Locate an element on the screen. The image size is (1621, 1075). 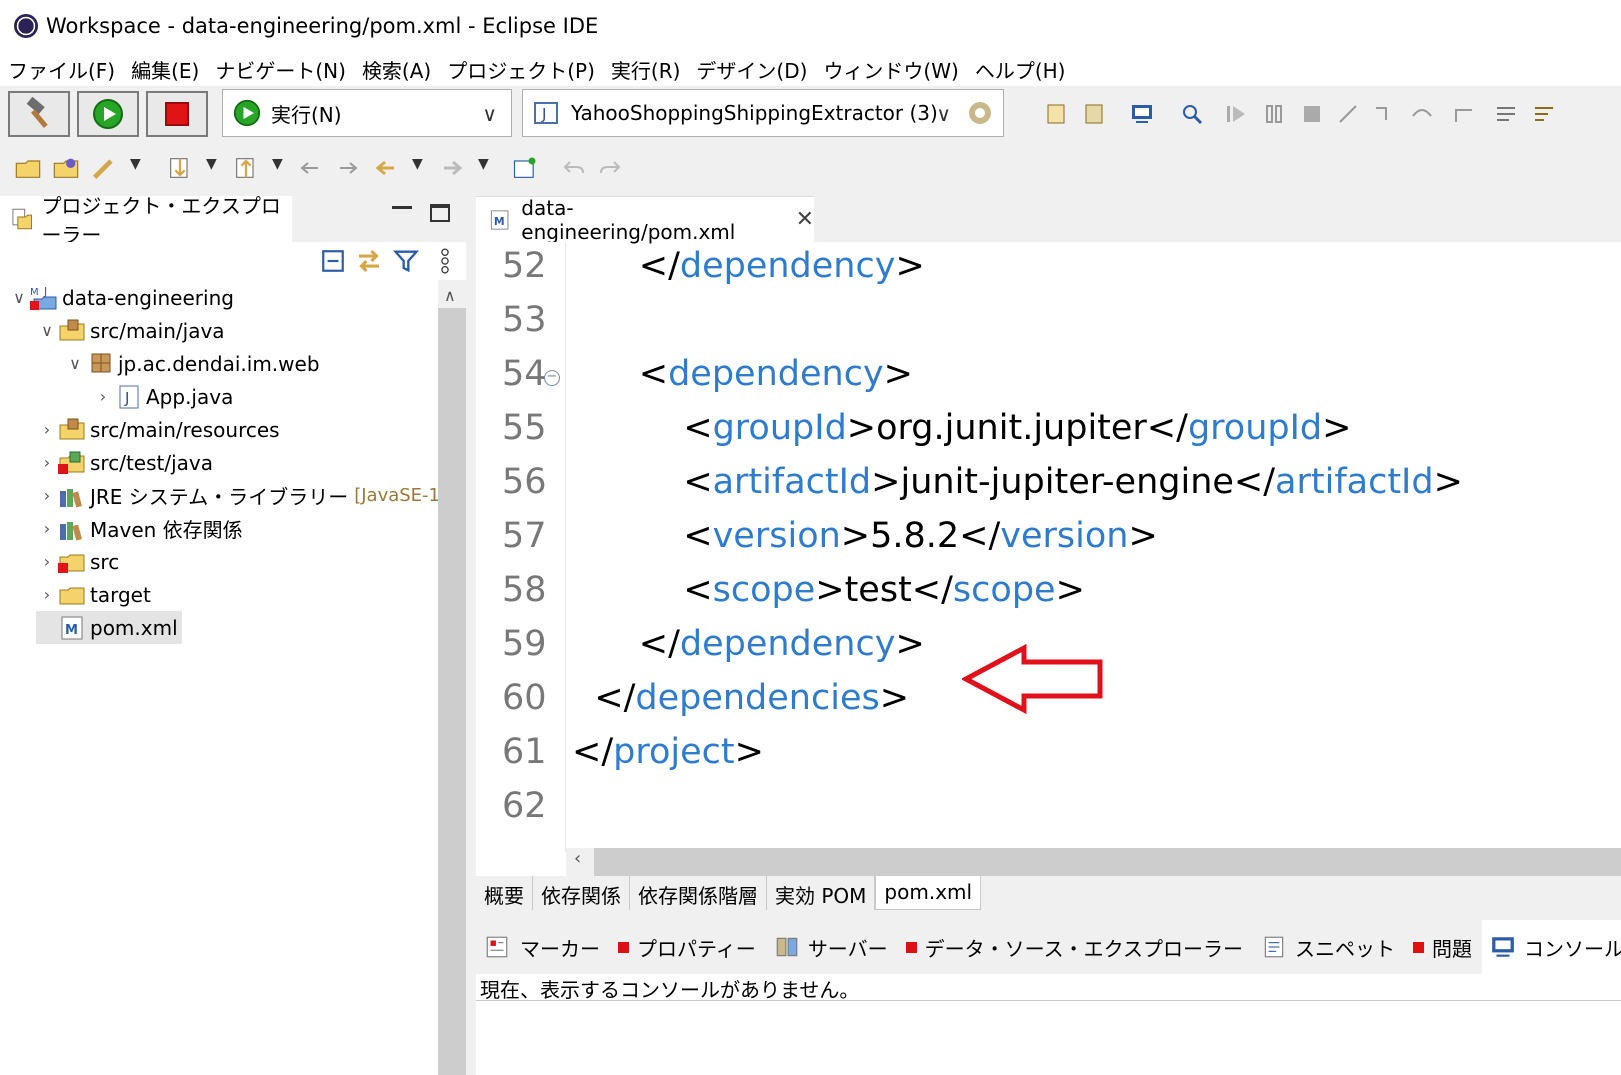
forward-edit-icon is located at coordinates (348, 168).